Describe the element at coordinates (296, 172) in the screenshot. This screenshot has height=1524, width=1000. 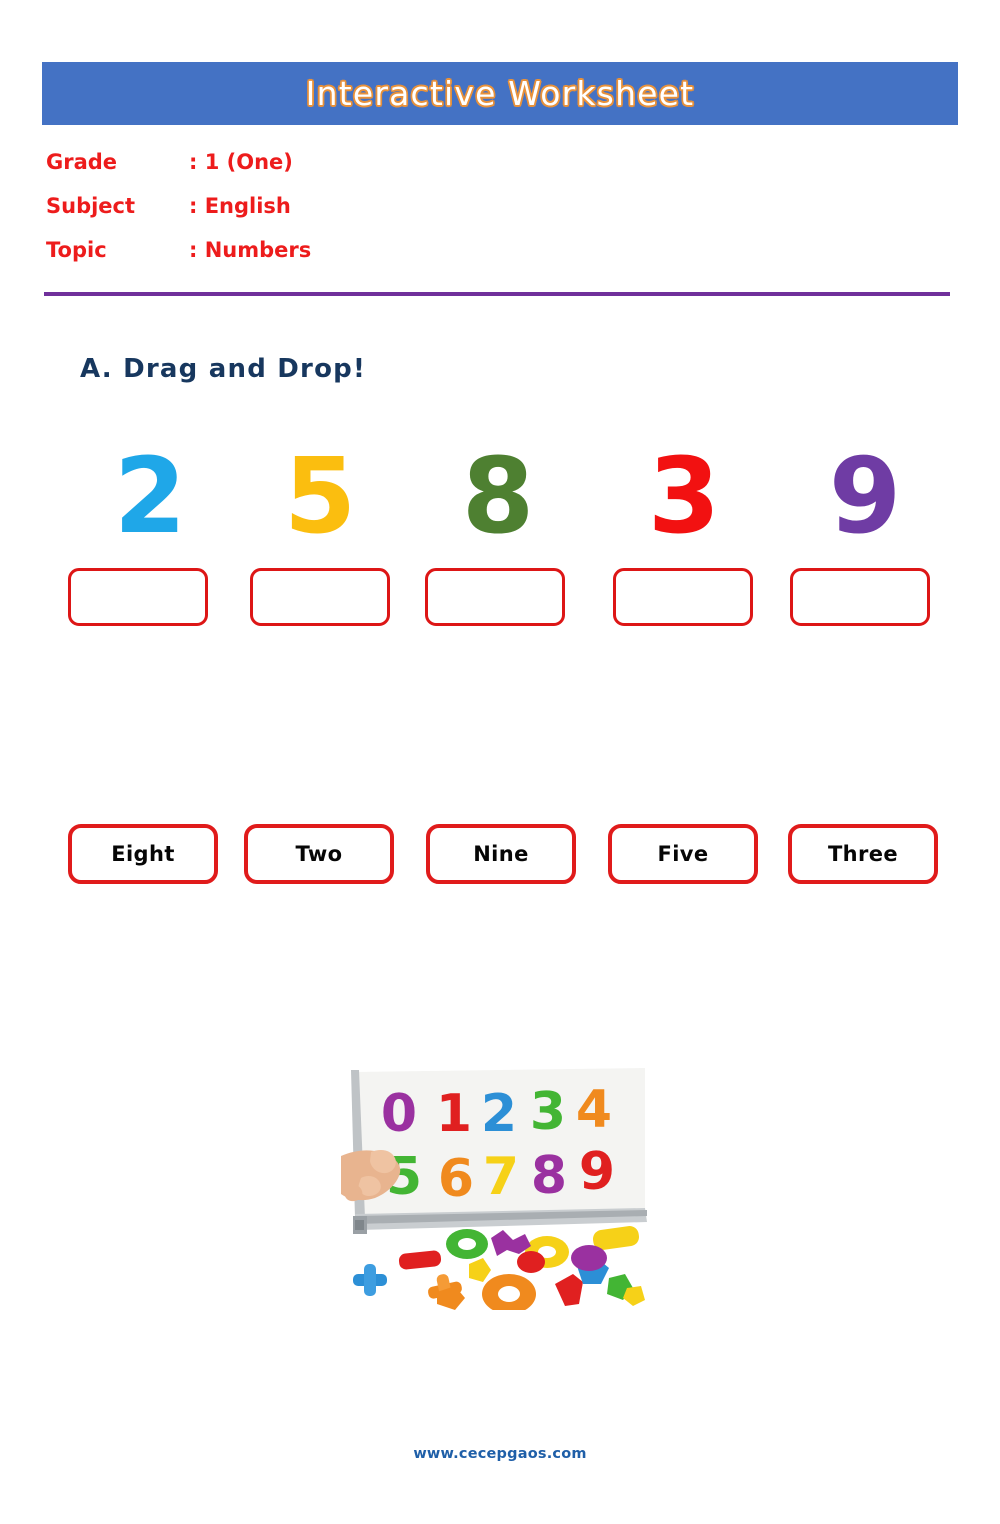
I see `meta-row-grade: Grade : 1 (One)` at that location.